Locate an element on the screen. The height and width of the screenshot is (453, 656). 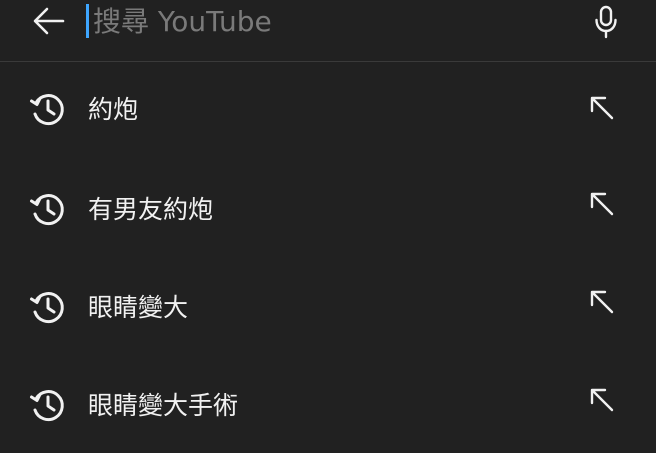
microphone-icon is located at coordinates (606, 22).